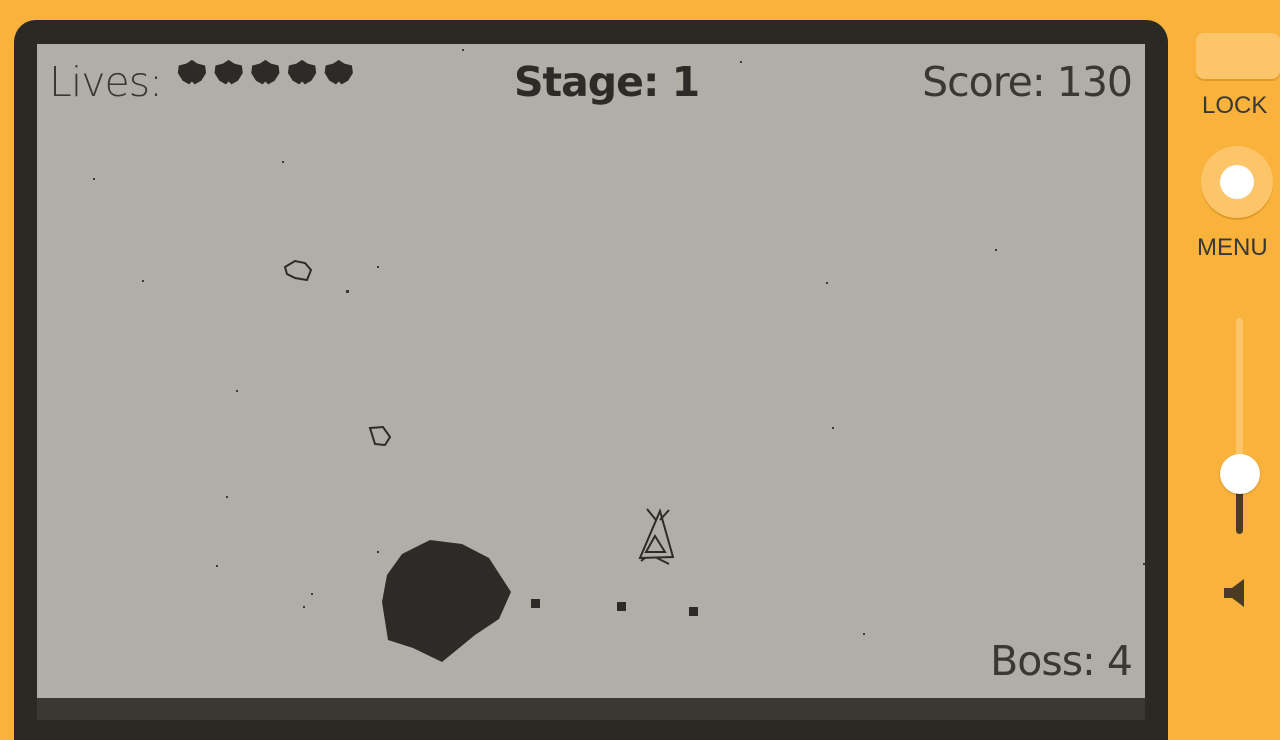 The width and height of the screenshot is (1280, 740). Describe the element at coordinates (1239, 426) in the screenshot. I see `volume-slider-track` at that location.